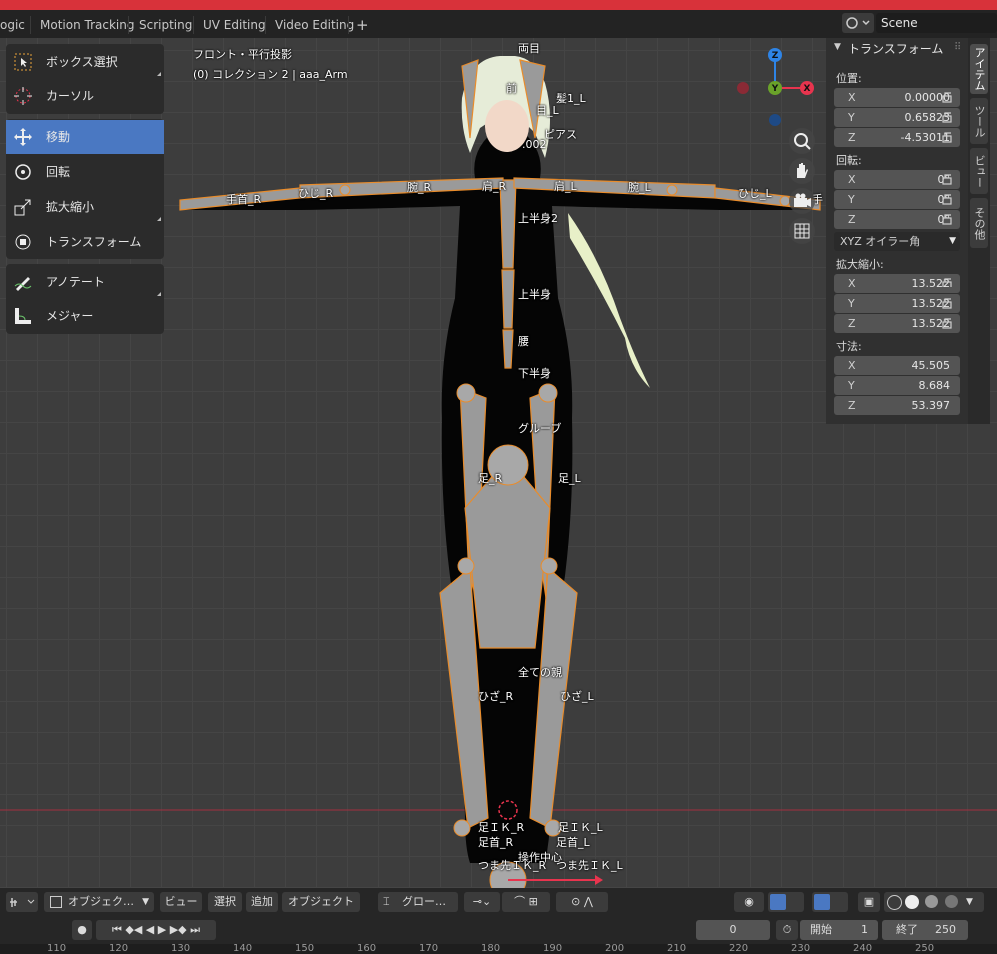  Describe the element at coordinates (181, 902) in the screenshot. I see `menu-view: ビュー` at that location.